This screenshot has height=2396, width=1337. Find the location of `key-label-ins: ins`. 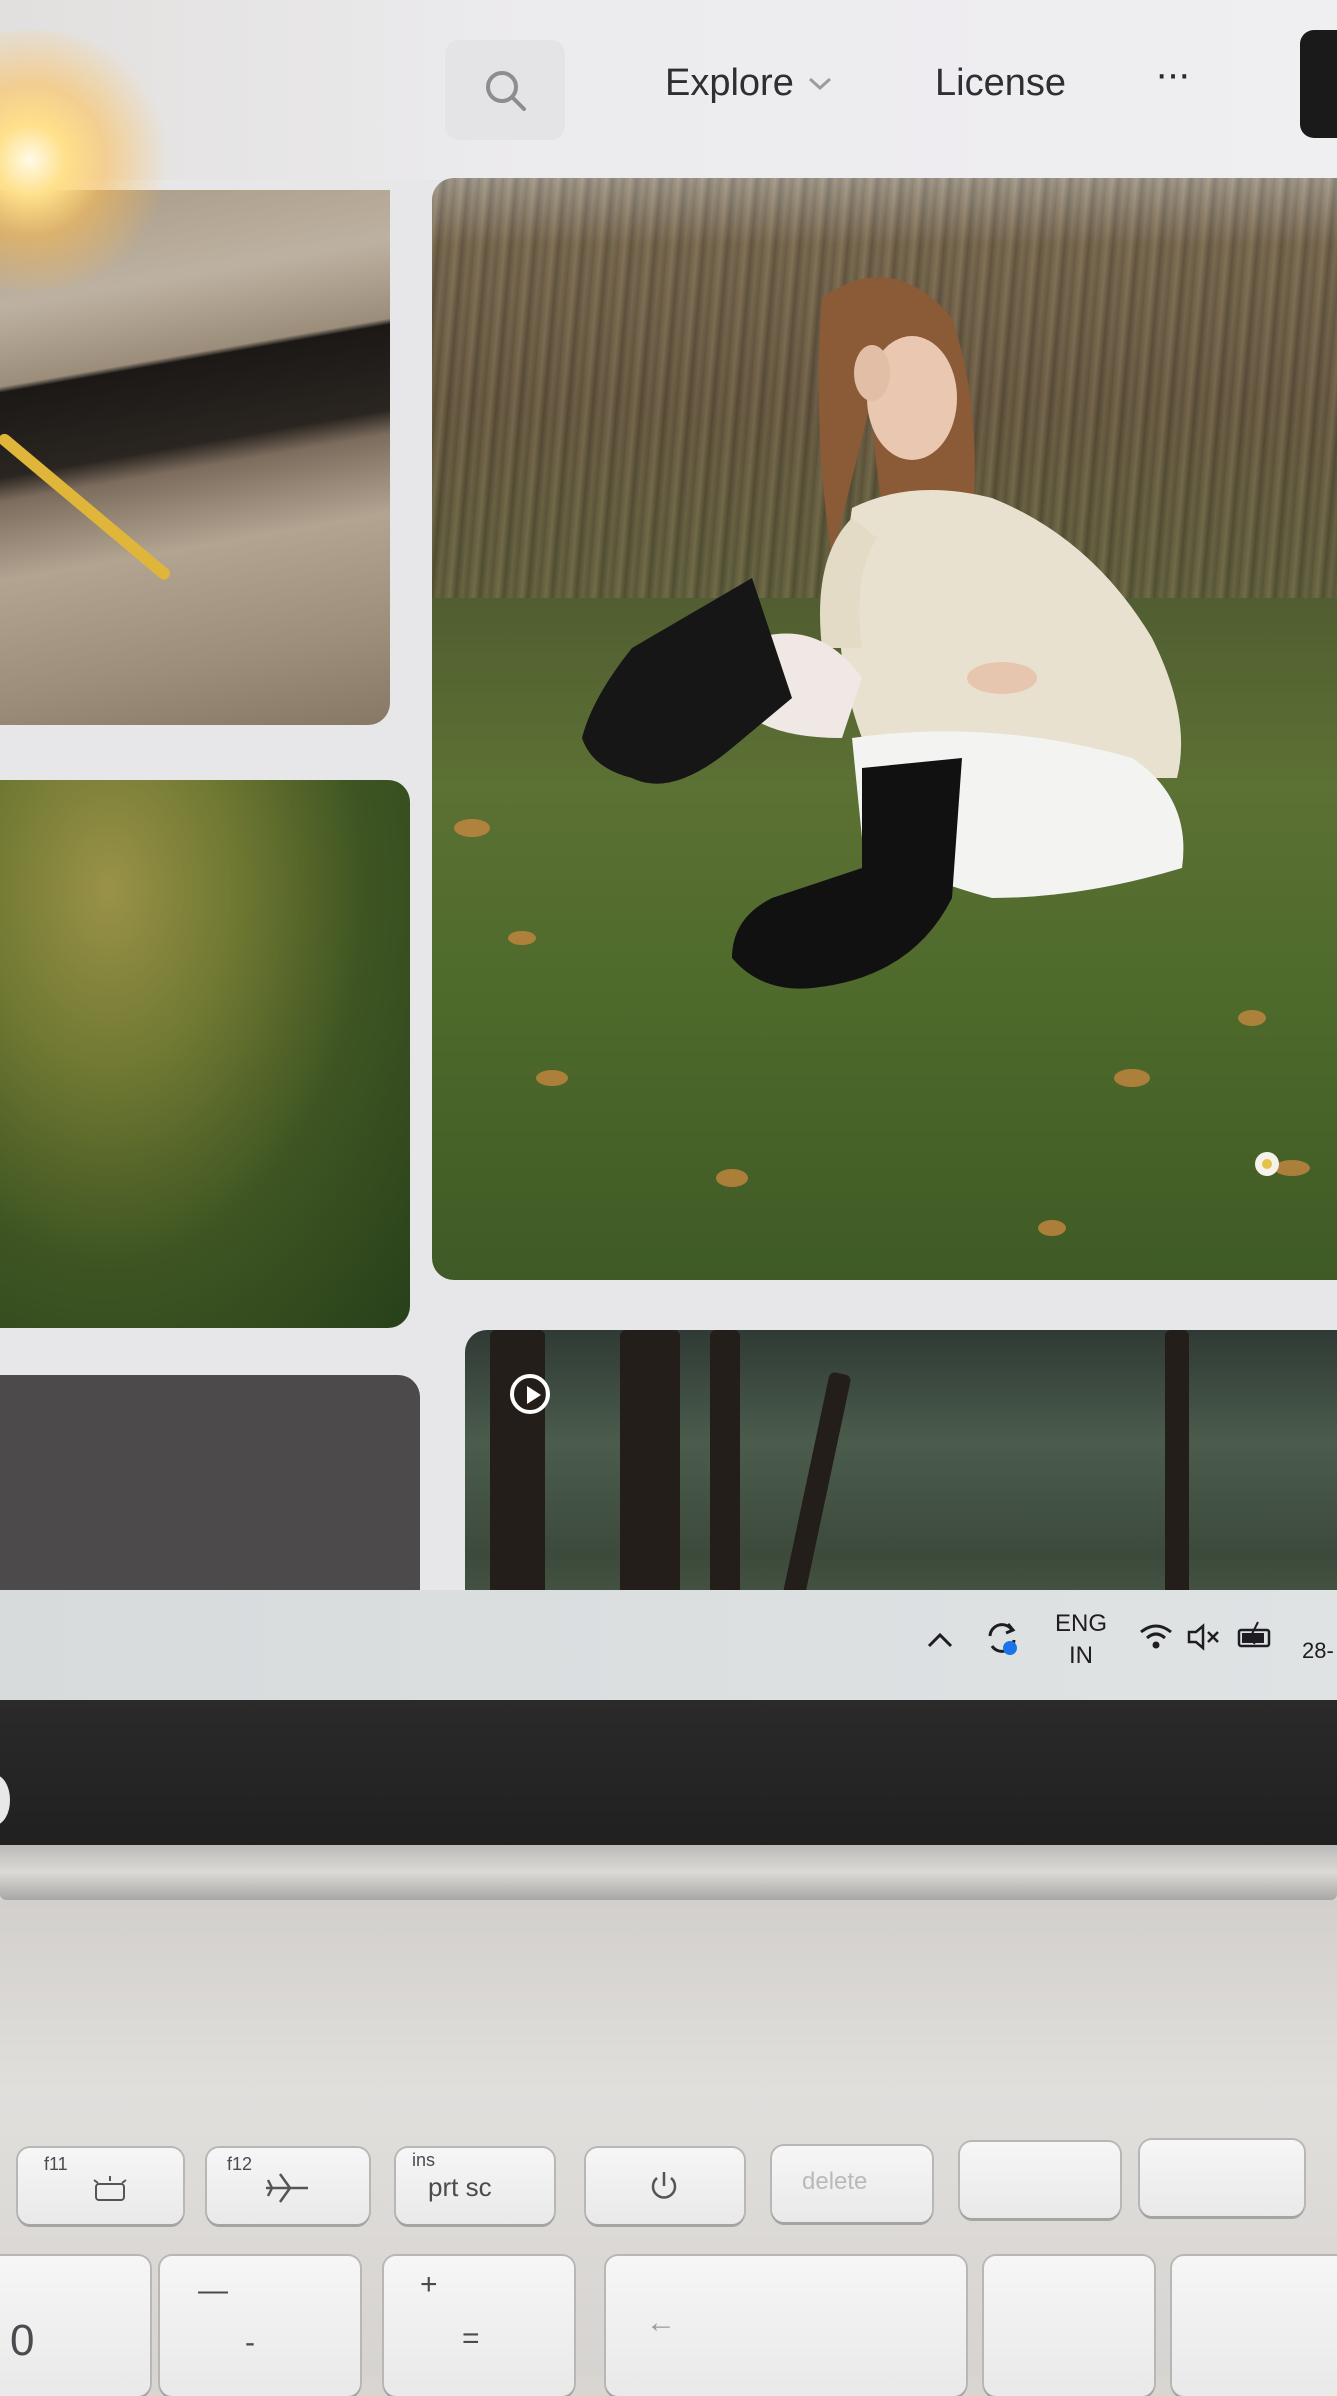

key-label-ins: ins is located at coordinates (424, 2160).